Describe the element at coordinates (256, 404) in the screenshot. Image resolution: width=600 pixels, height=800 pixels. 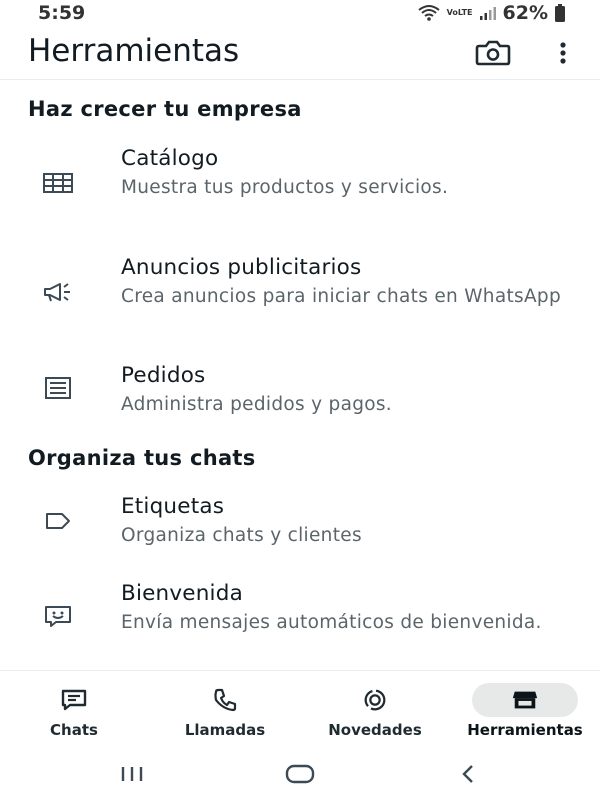
I see `tool-description: Administra pedidos y pagos.` at that location.